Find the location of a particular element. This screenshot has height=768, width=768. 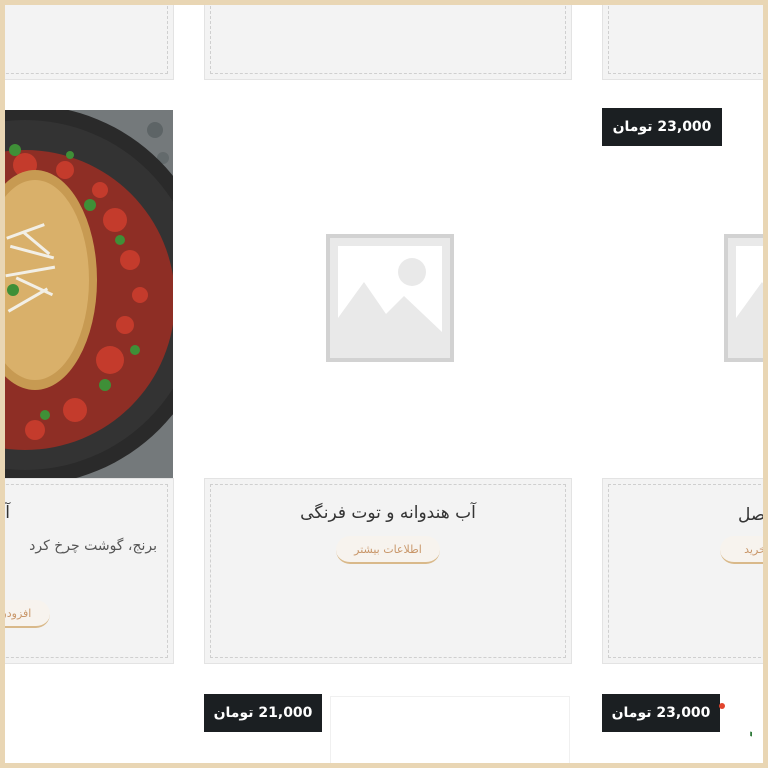

buy-button-3: خرید is located at coordinates (744, 550).